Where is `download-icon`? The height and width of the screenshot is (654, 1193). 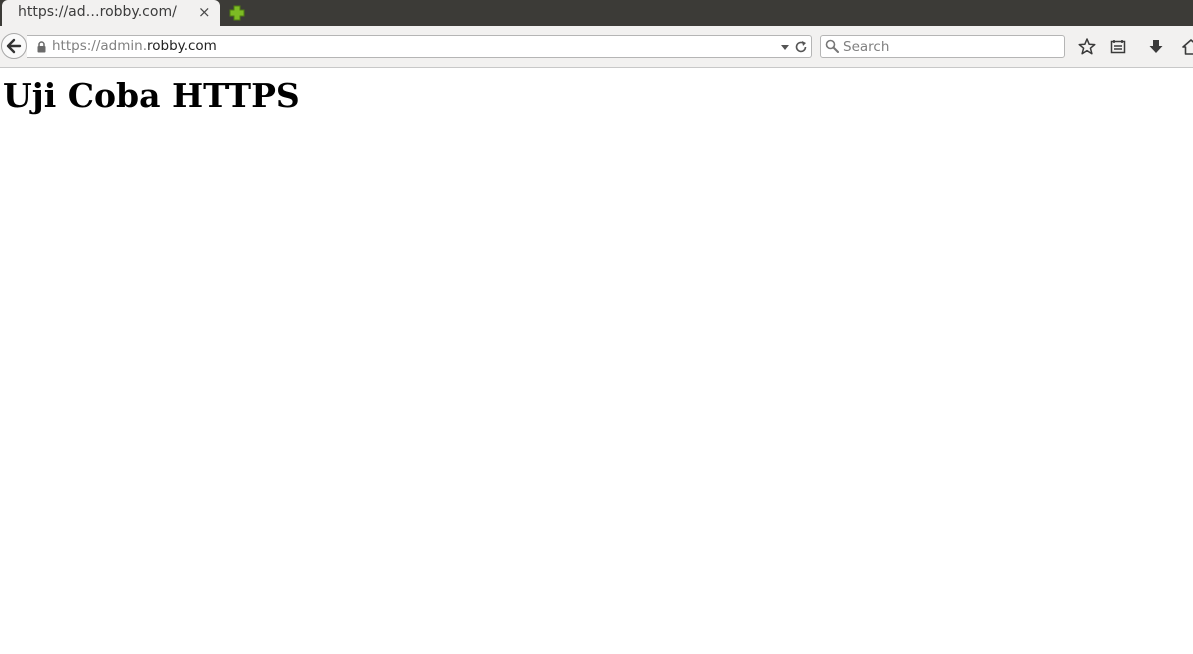 download-icon is located at coordinates (1156, 47).